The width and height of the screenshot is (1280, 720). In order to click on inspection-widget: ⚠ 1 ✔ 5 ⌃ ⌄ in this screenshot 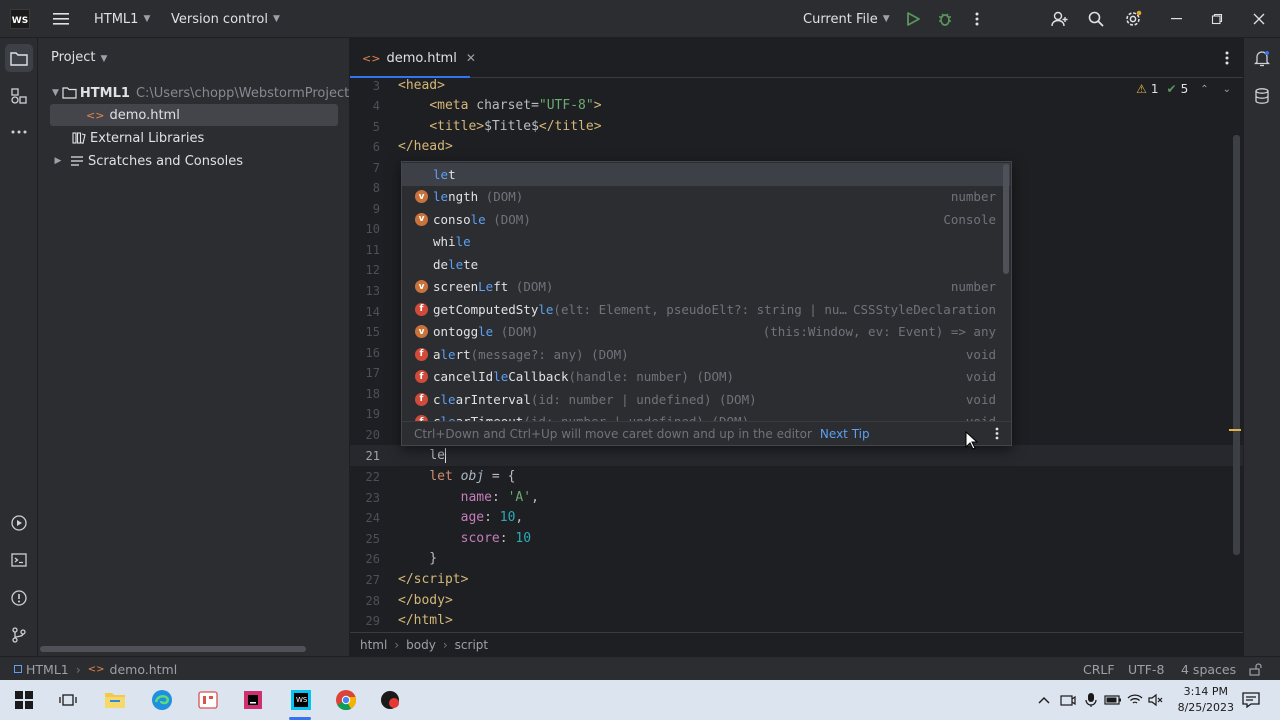, I will do `click(1183, 89)`.